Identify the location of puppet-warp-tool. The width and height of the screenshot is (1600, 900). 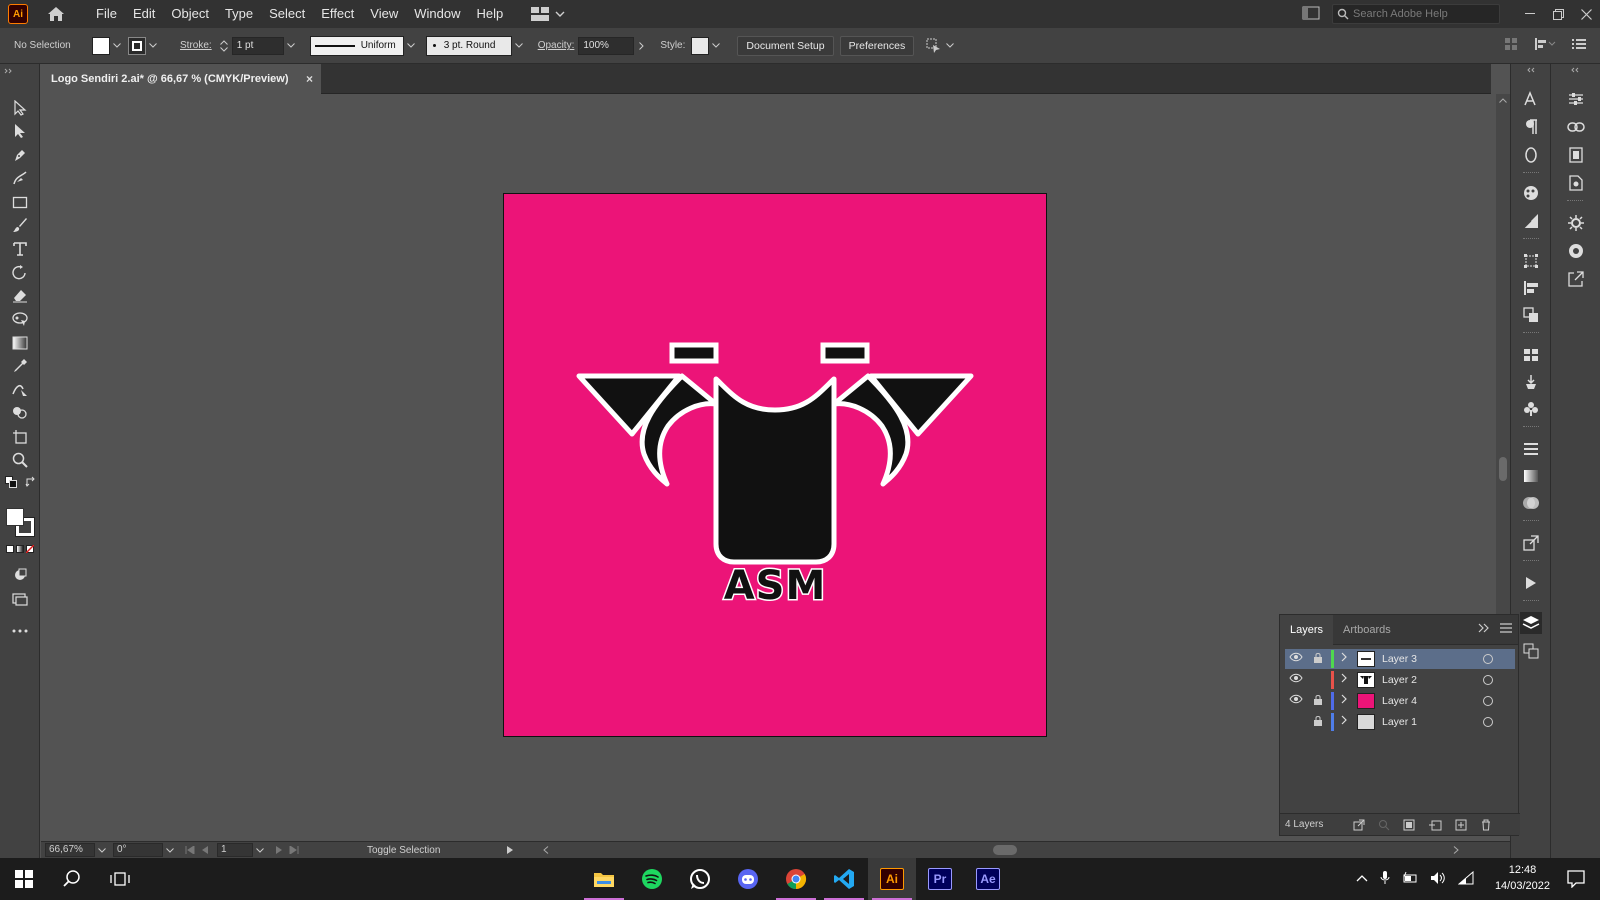
(20, 319).